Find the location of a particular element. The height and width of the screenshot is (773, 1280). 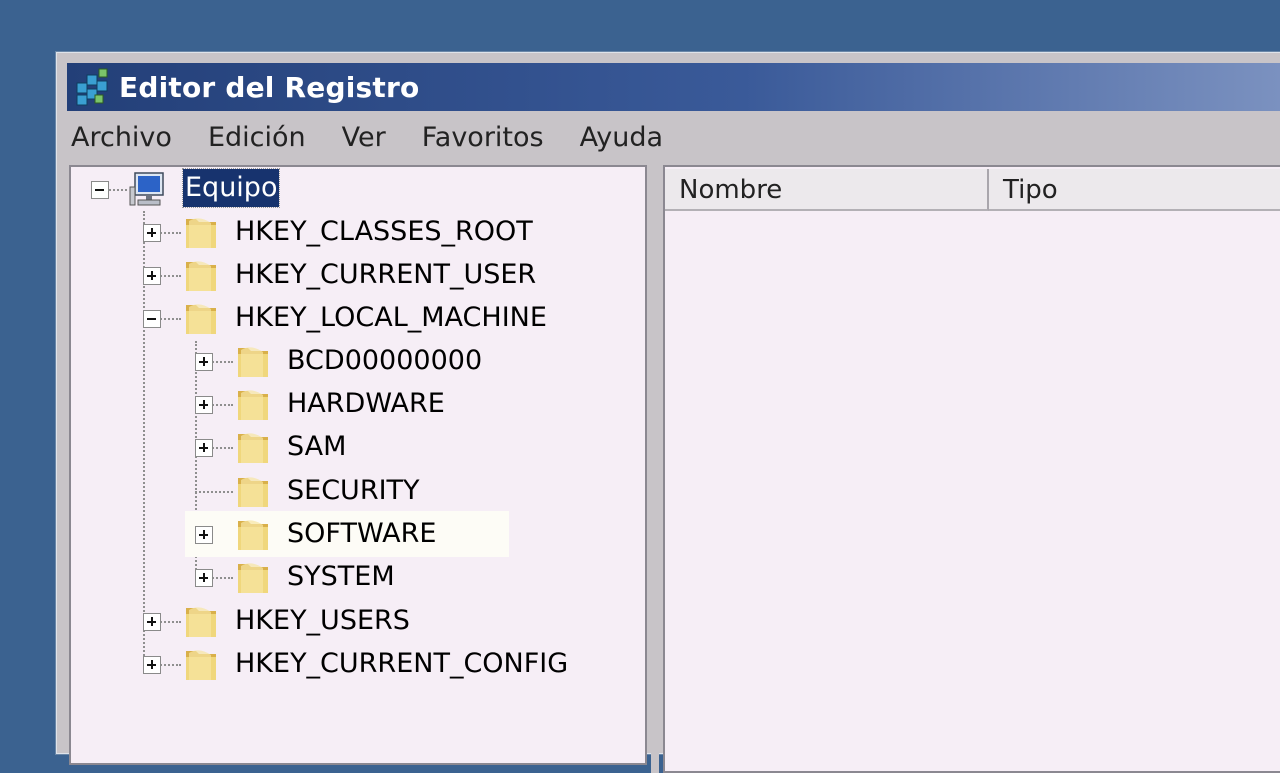

tree-node-hkey-current-config: HKEY_CURRENT_CONFIG is located at coordinates (401, 664).